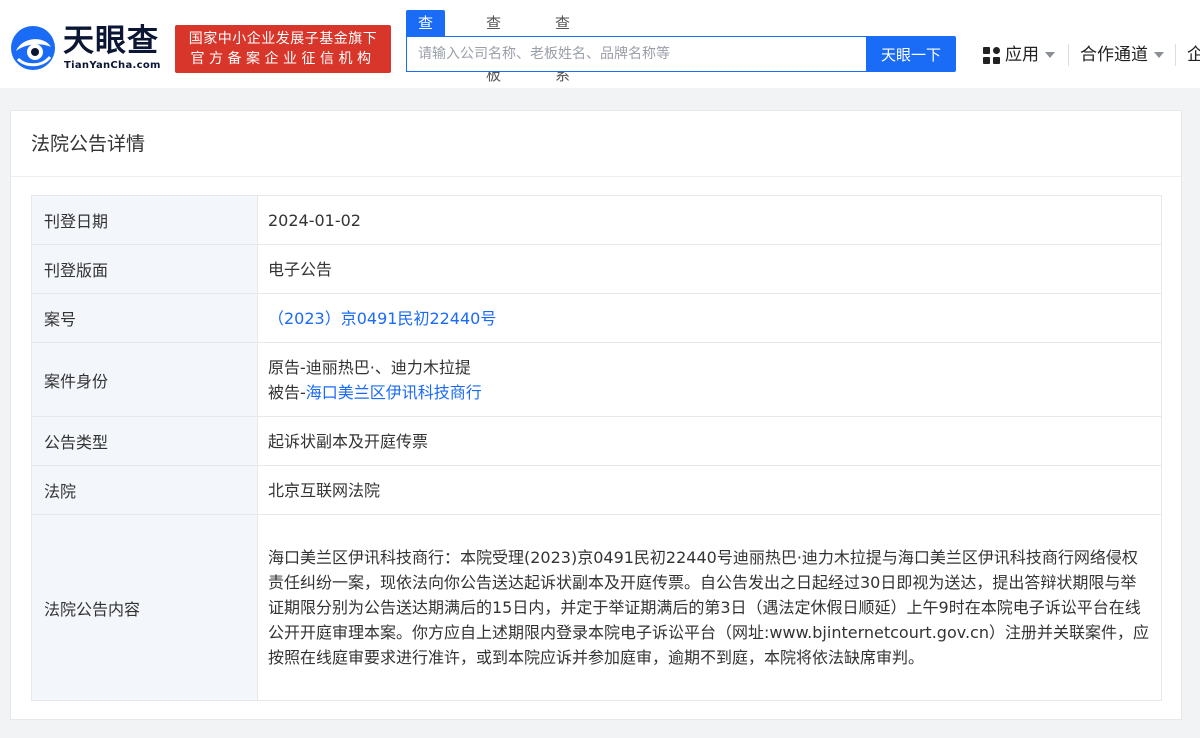 Image resolution: width=1200 pixels, height=738 pixels. I want to click on tab-company: 查公司, so click(426, 47).